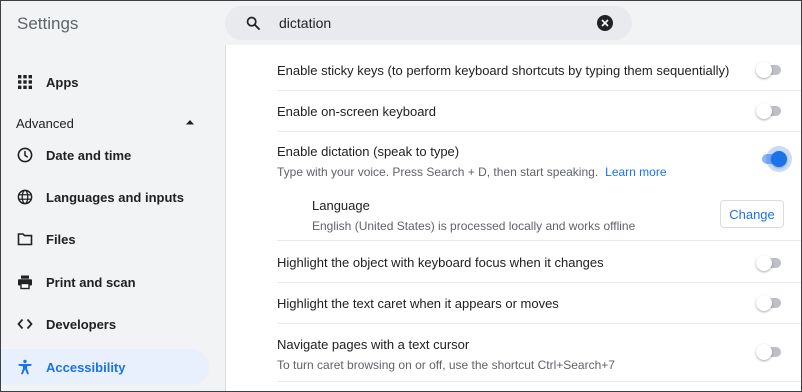 The height and width of the screenshot is (392, 802). Describe the element at coordinates (25, 239) in the screenshot. I see `folder-icon` at that location.